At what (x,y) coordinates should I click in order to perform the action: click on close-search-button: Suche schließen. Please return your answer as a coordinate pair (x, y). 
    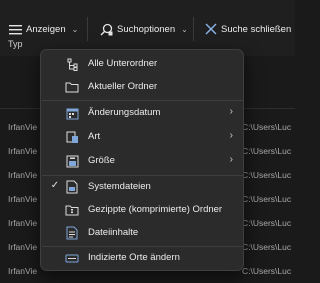
    Looking at the image, I should click on (248, 29).